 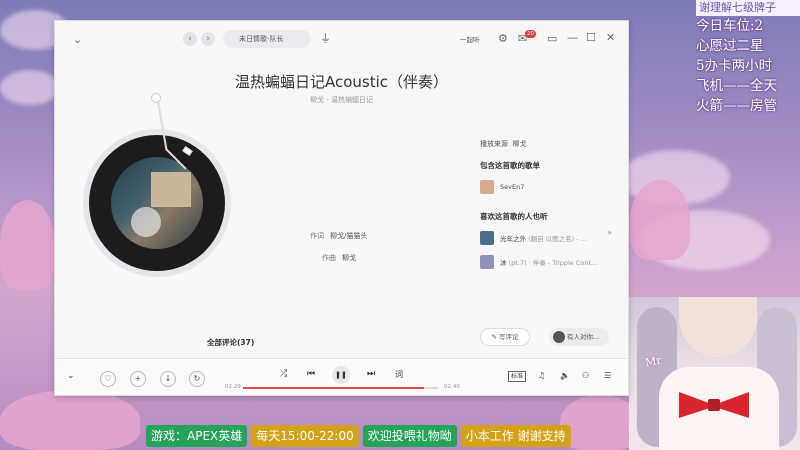 I want to click on lyrics-button: 词, so click(x=399, y=374).